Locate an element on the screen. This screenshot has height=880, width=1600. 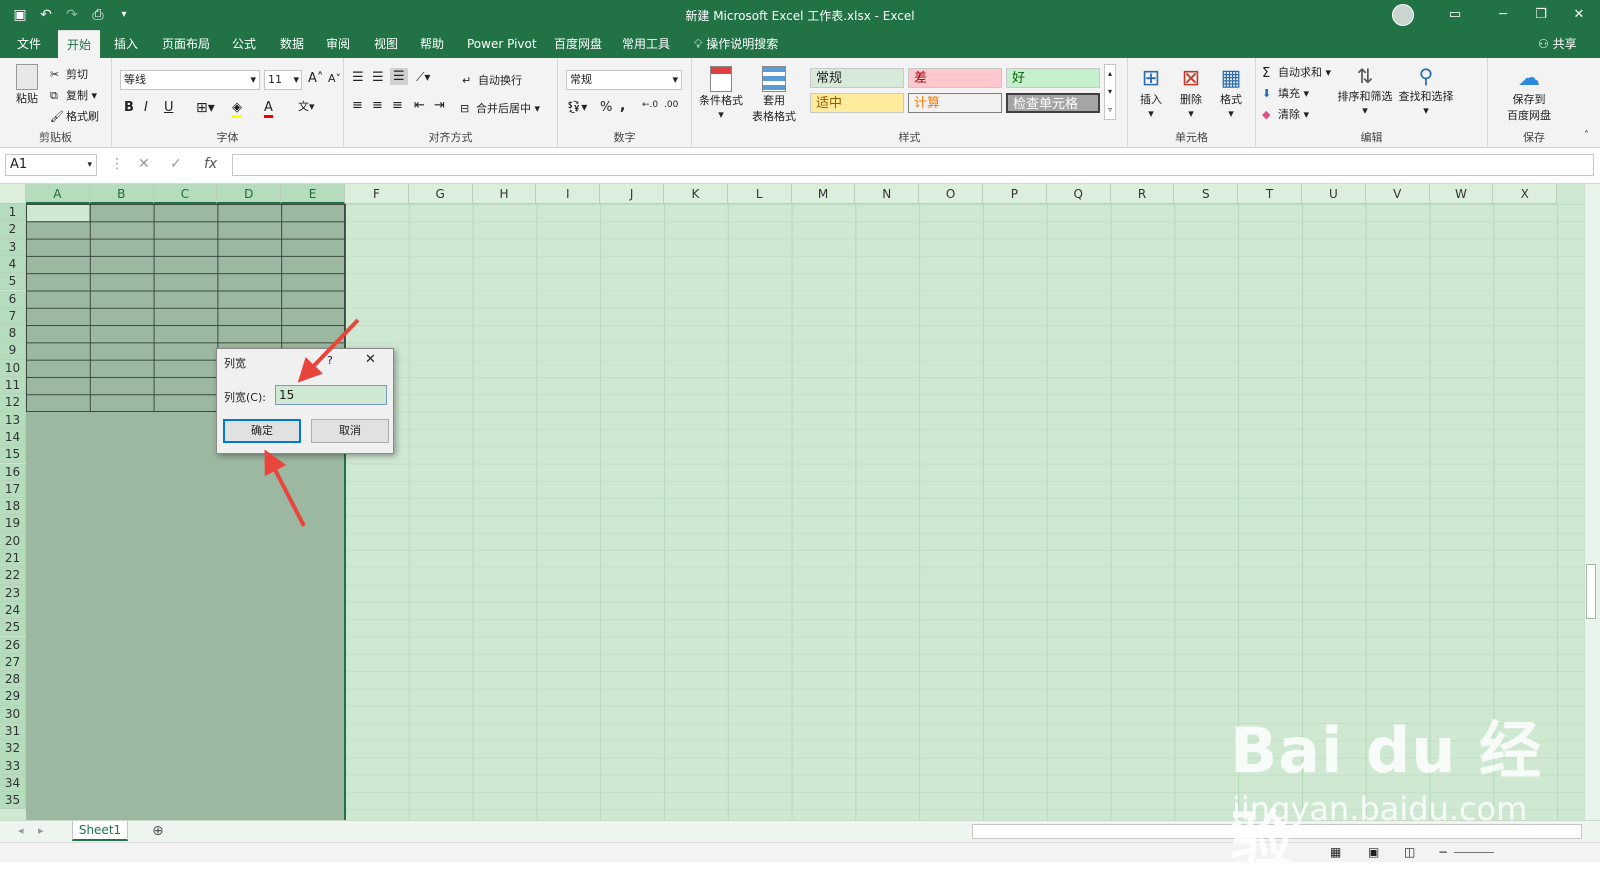
fill-button: ⬇ 填充 ▾ is located at coordinates (1285, 93).